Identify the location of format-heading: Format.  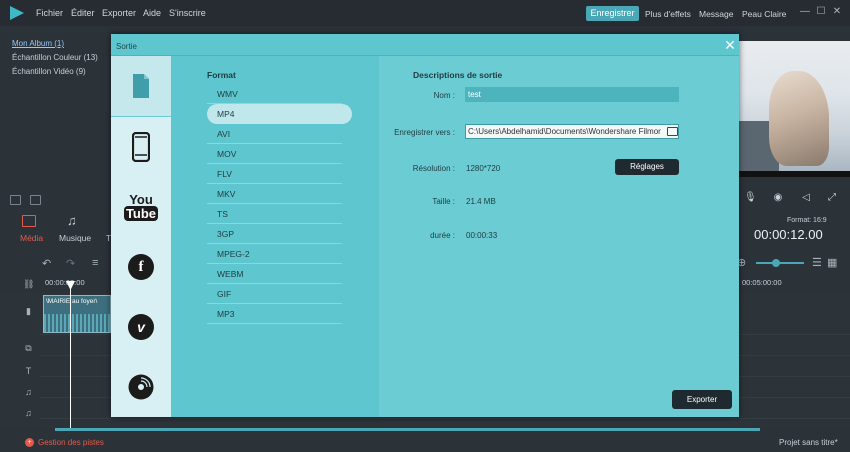
(221, 75).